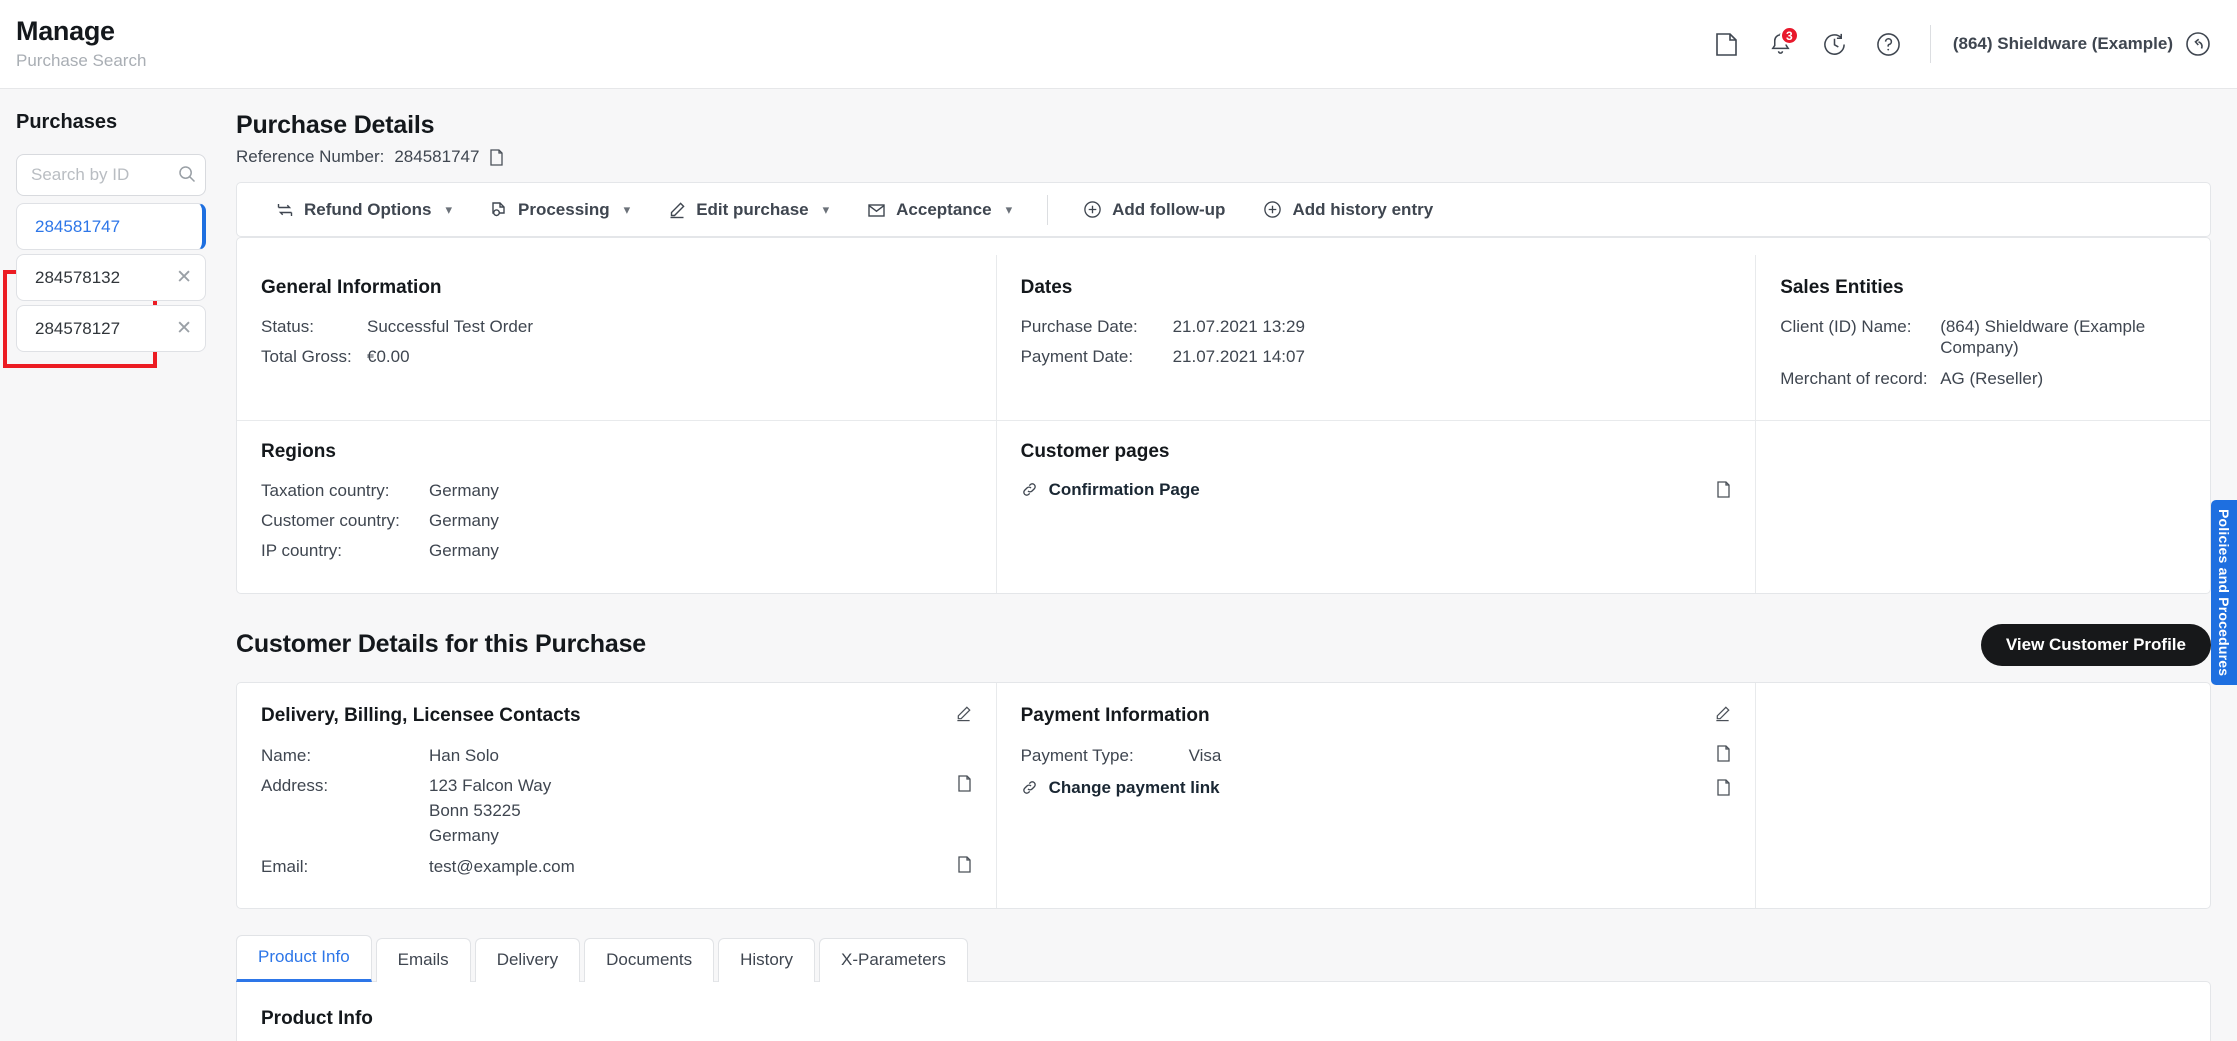 Image resolution: width=2237 pixels, height=1041 pixels. Describe the element at coordinates (1983, 795) in the screenshot. I see `empty-panel` at that location.